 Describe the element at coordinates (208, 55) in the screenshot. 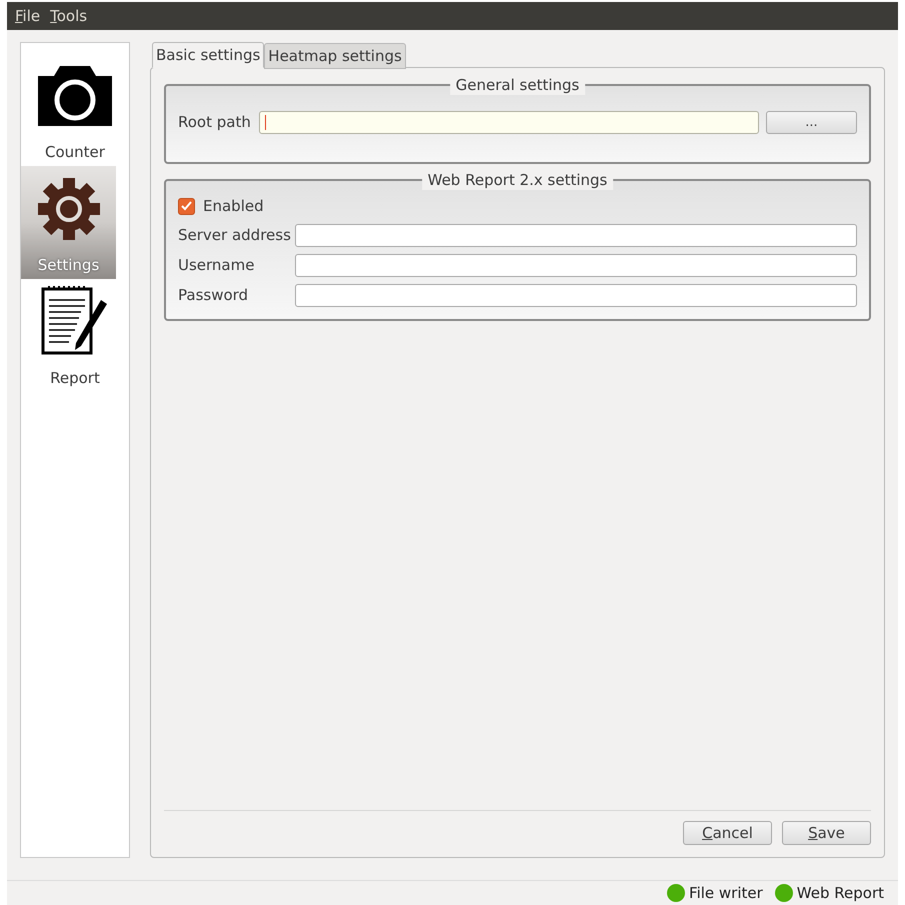

I see `tab: Basic settings` at that location.